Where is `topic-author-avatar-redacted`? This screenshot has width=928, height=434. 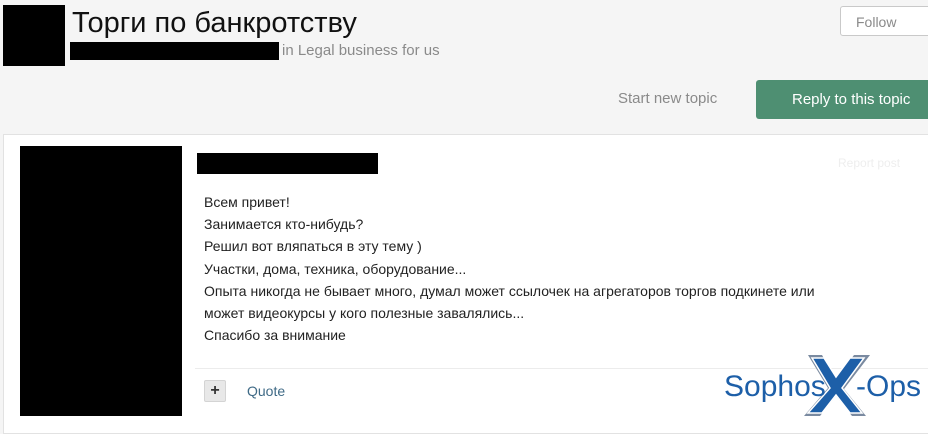 topic-author-avatar-redacted is located at coordinates (34, 35).